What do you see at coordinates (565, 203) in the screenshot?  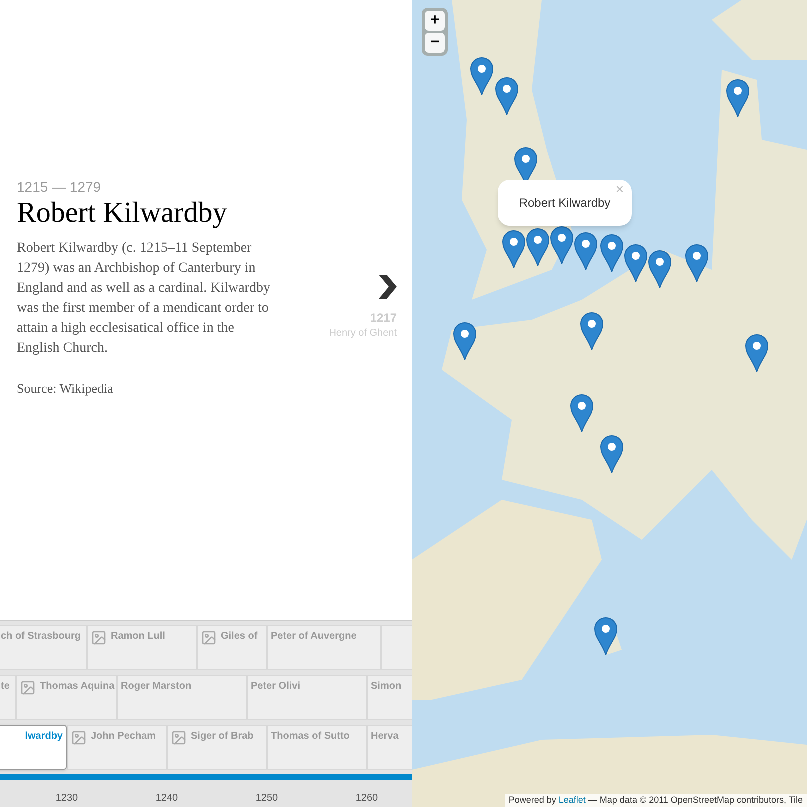 I see `popup-title: Robert Kilwardby` at bounding box center [565, 203].